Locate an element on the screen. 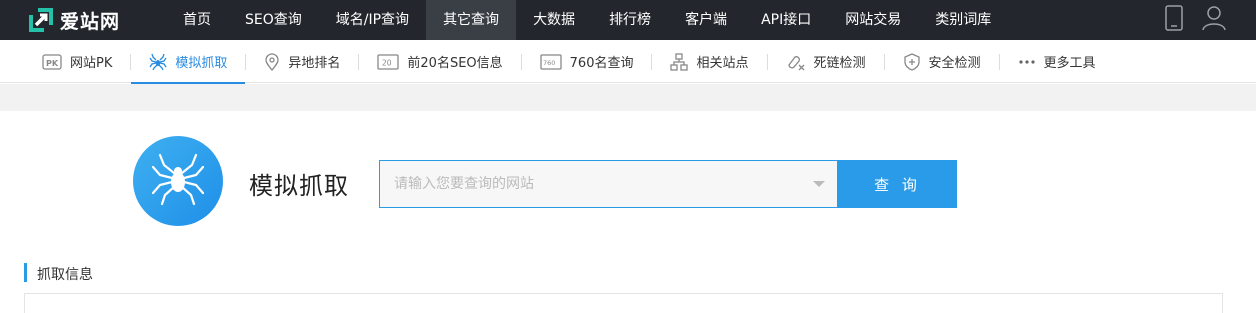  top-nav-item: 其它查询 is located at coordinates (471, 20).